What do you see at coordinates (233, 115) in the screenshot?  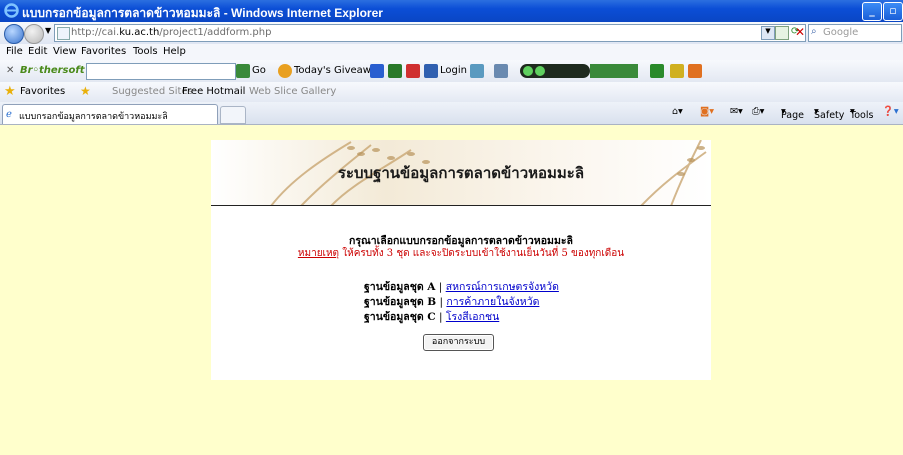 I see `new-tab-button` at bounding box center [233, 115].